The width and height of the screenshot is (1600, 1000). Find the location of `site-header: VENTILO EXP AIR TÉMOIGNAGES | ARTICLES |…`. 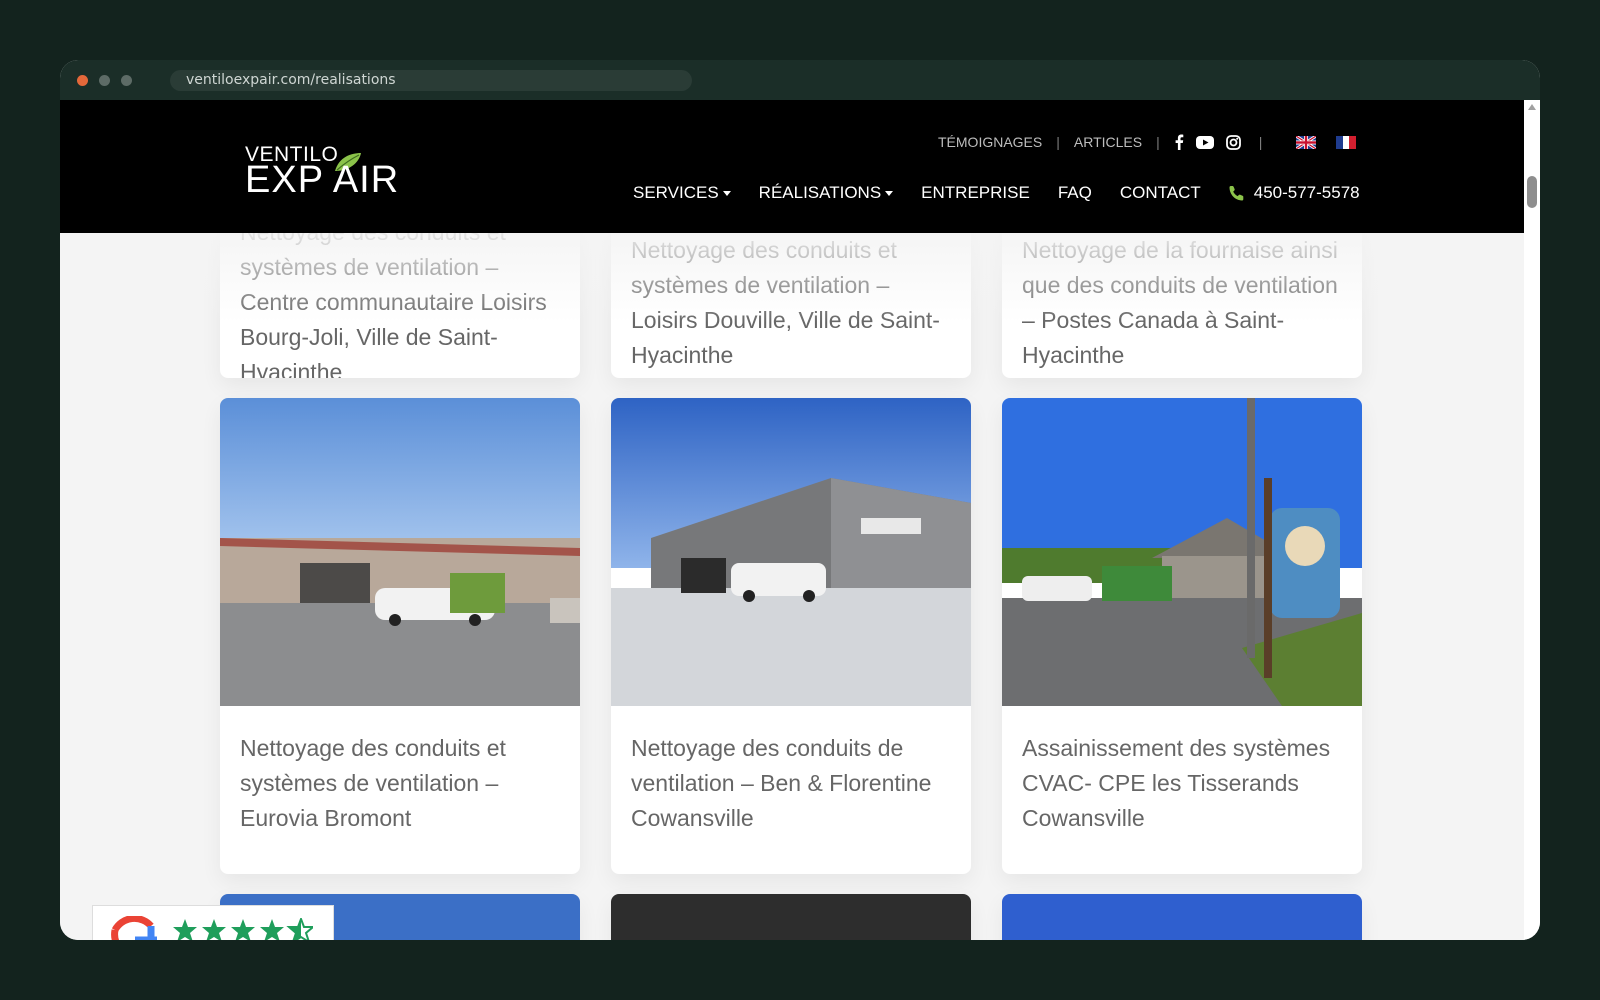

site-header: VENTILO EXP AIR TÉMOIGNAGES | ARTICLES |… is located at coordinates (792, 166).